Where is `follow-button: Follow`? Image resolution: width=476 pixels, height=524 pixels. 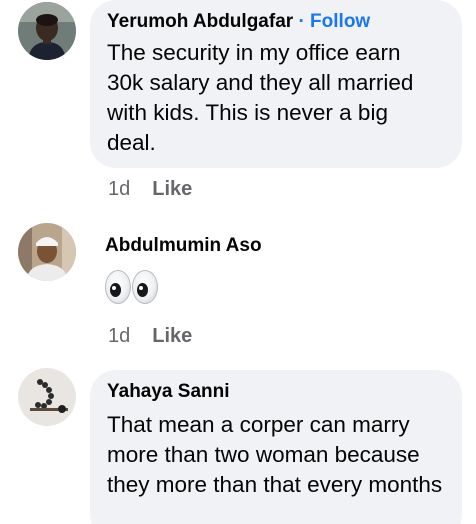 follow-button: Follow is located at coordinates (340, 21).